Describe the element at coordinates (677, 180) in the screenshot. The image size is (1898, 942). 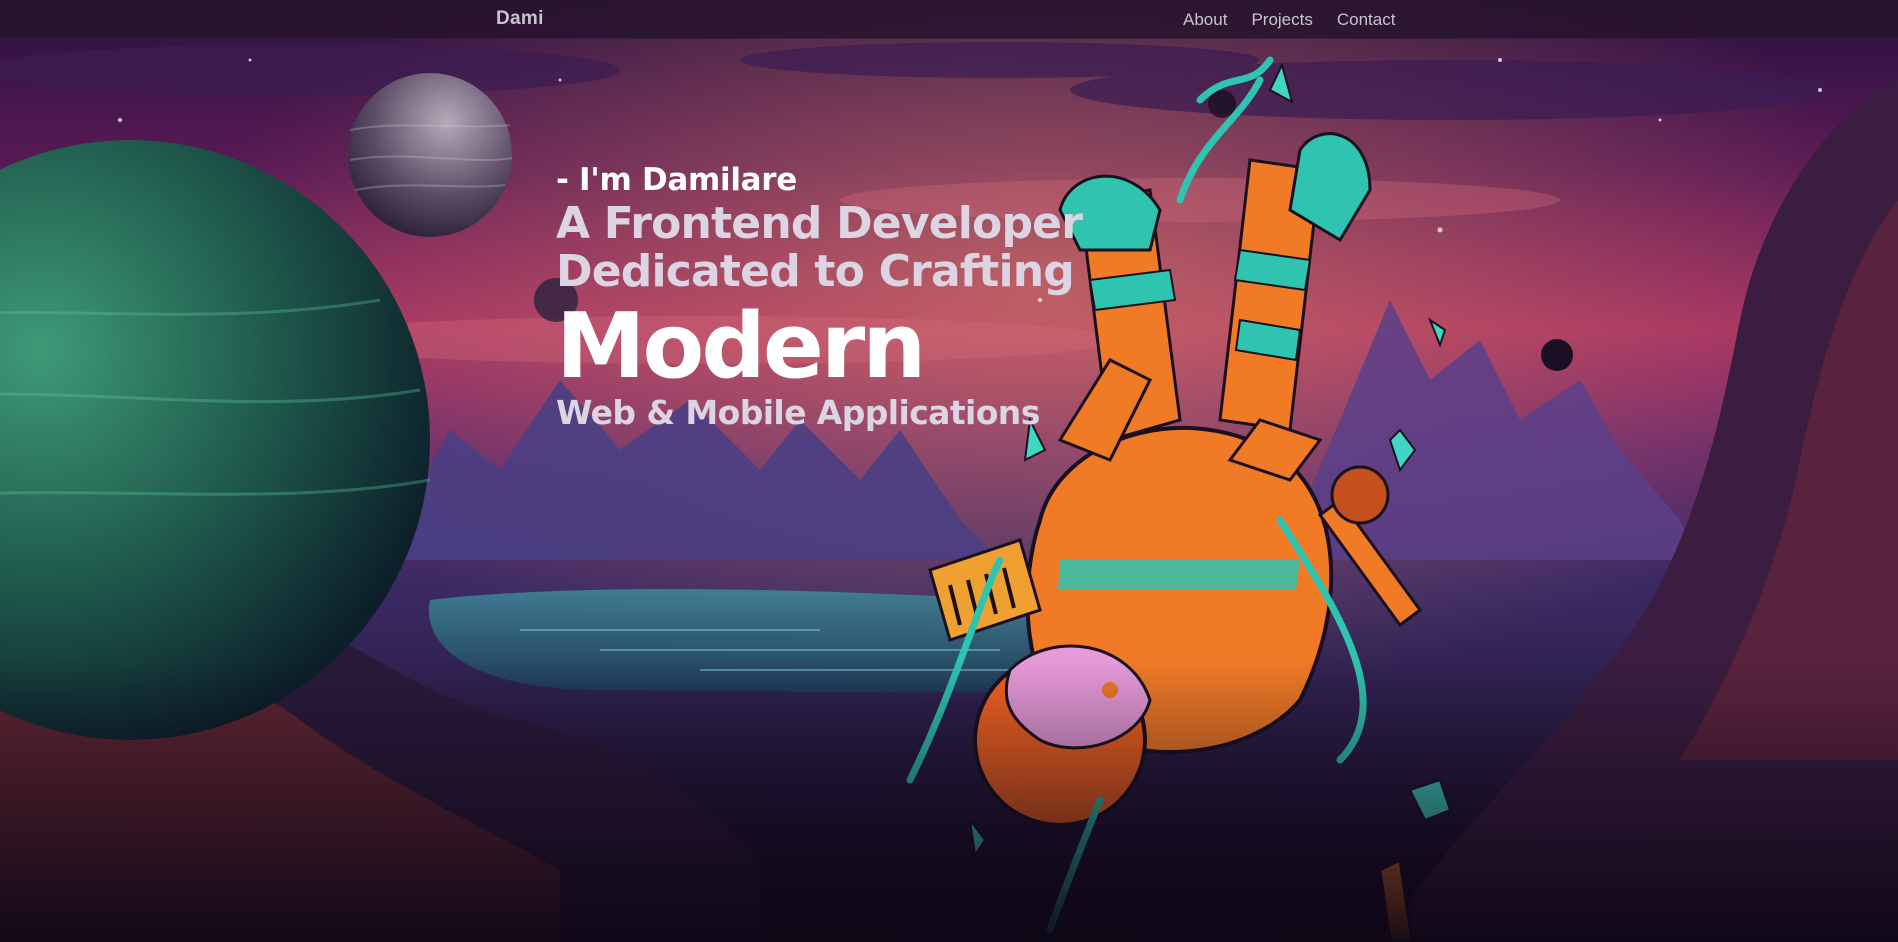
I see `hero-intro: - I'm Damilare` at that location.